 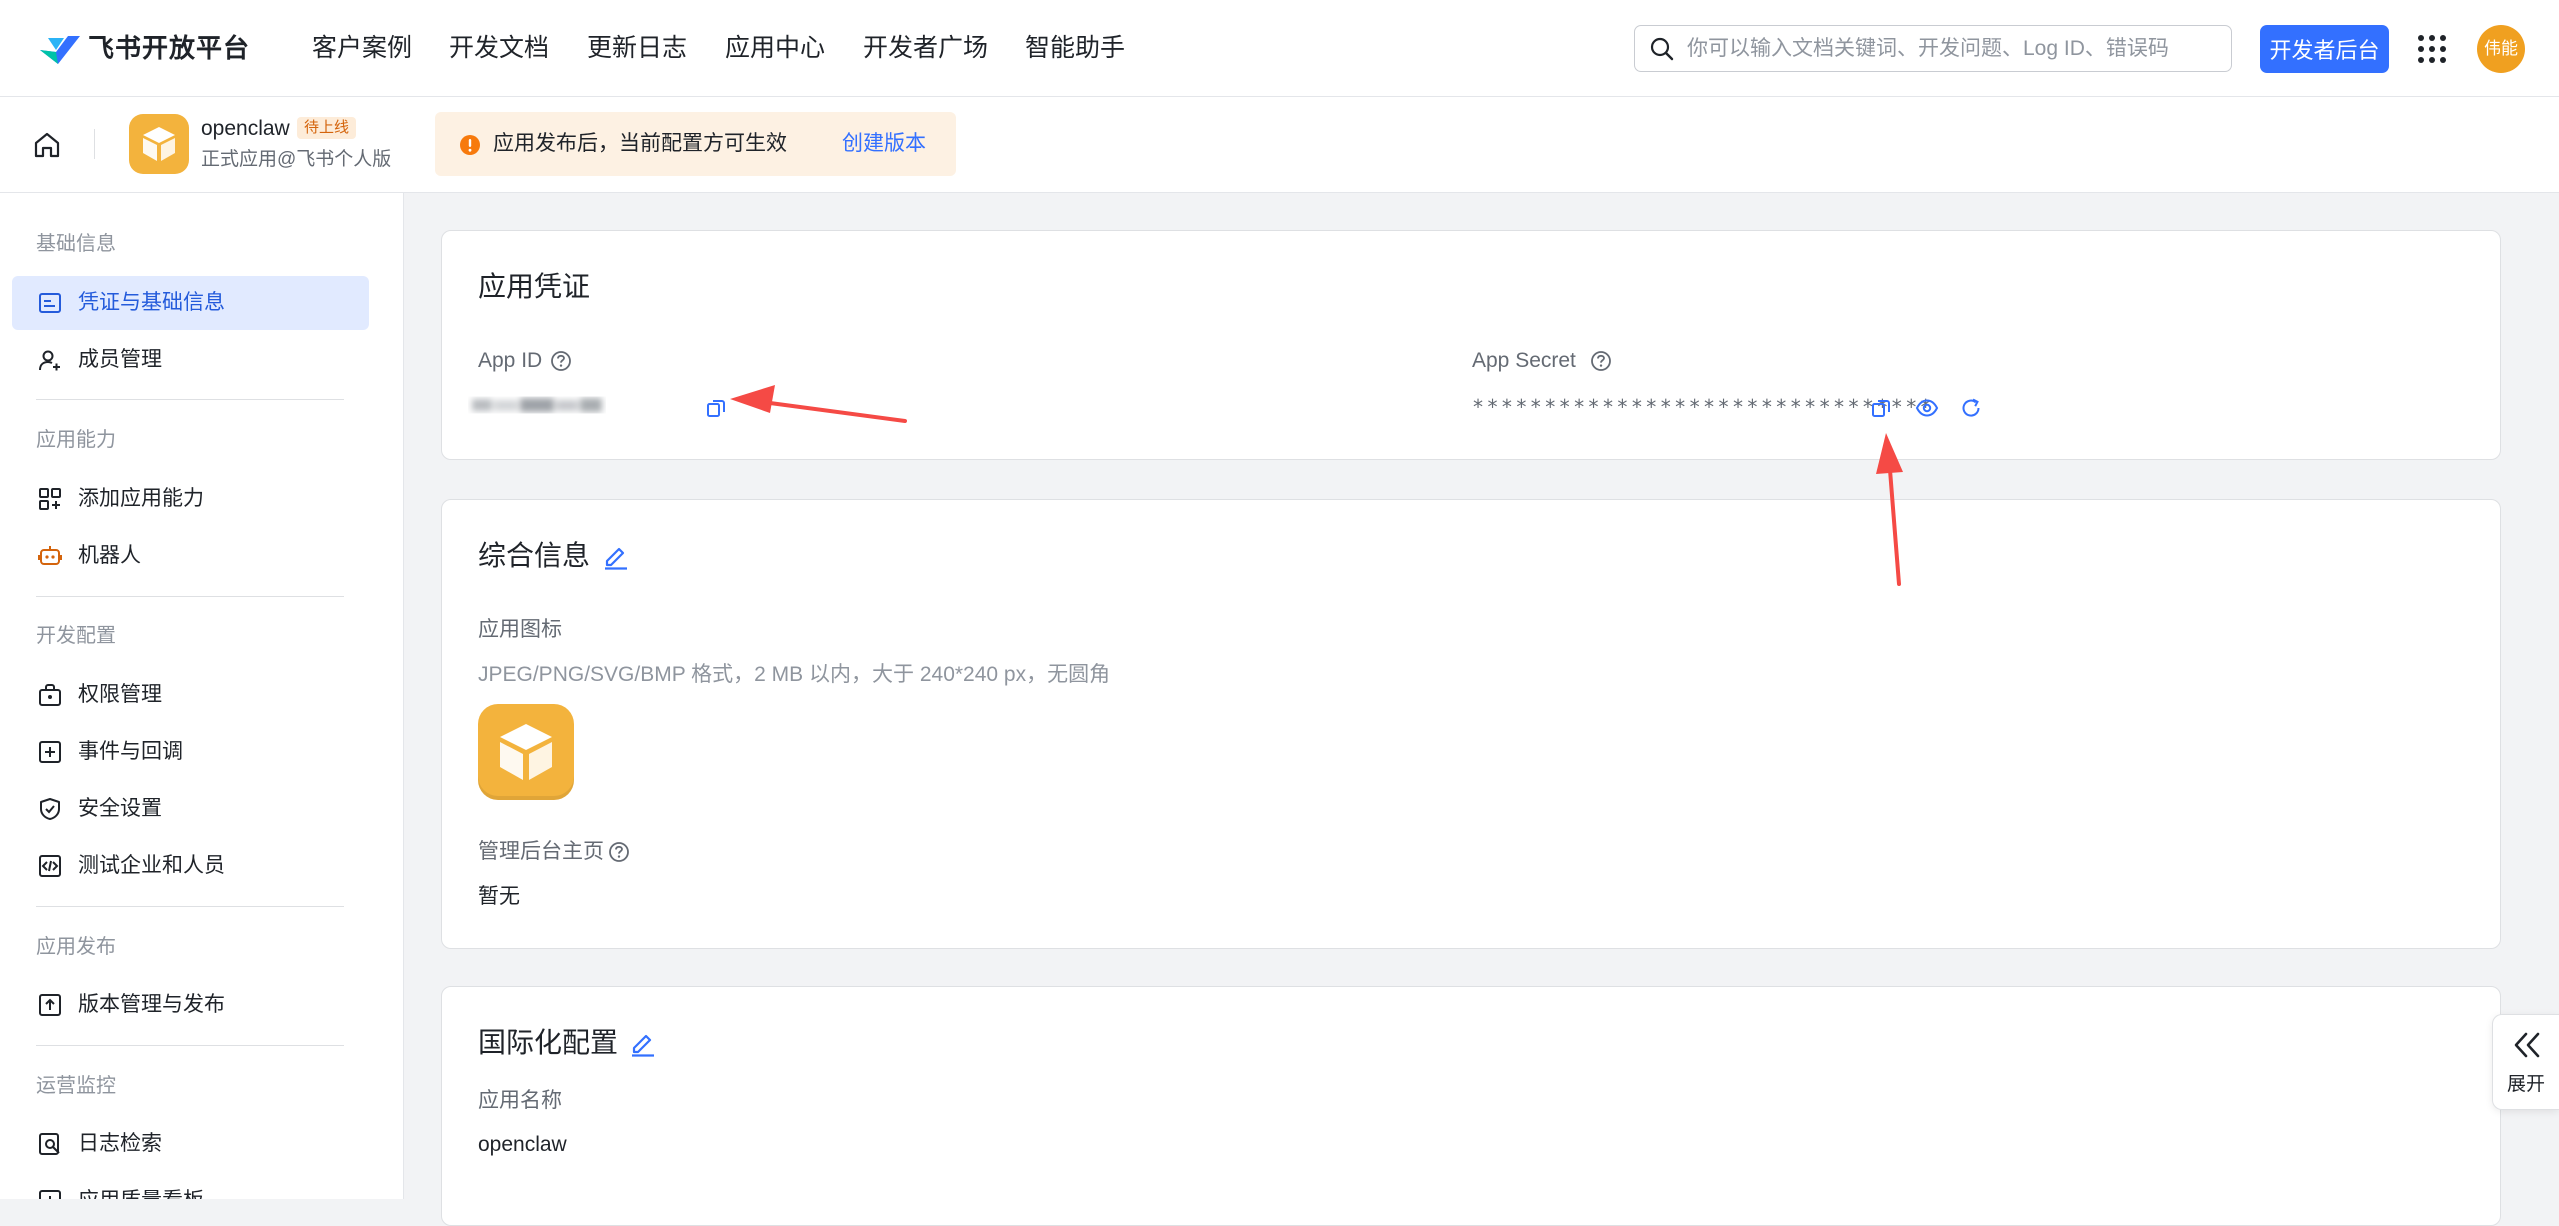 I want to click on user-avatar: 伟能, so click(x=2501, y=49).